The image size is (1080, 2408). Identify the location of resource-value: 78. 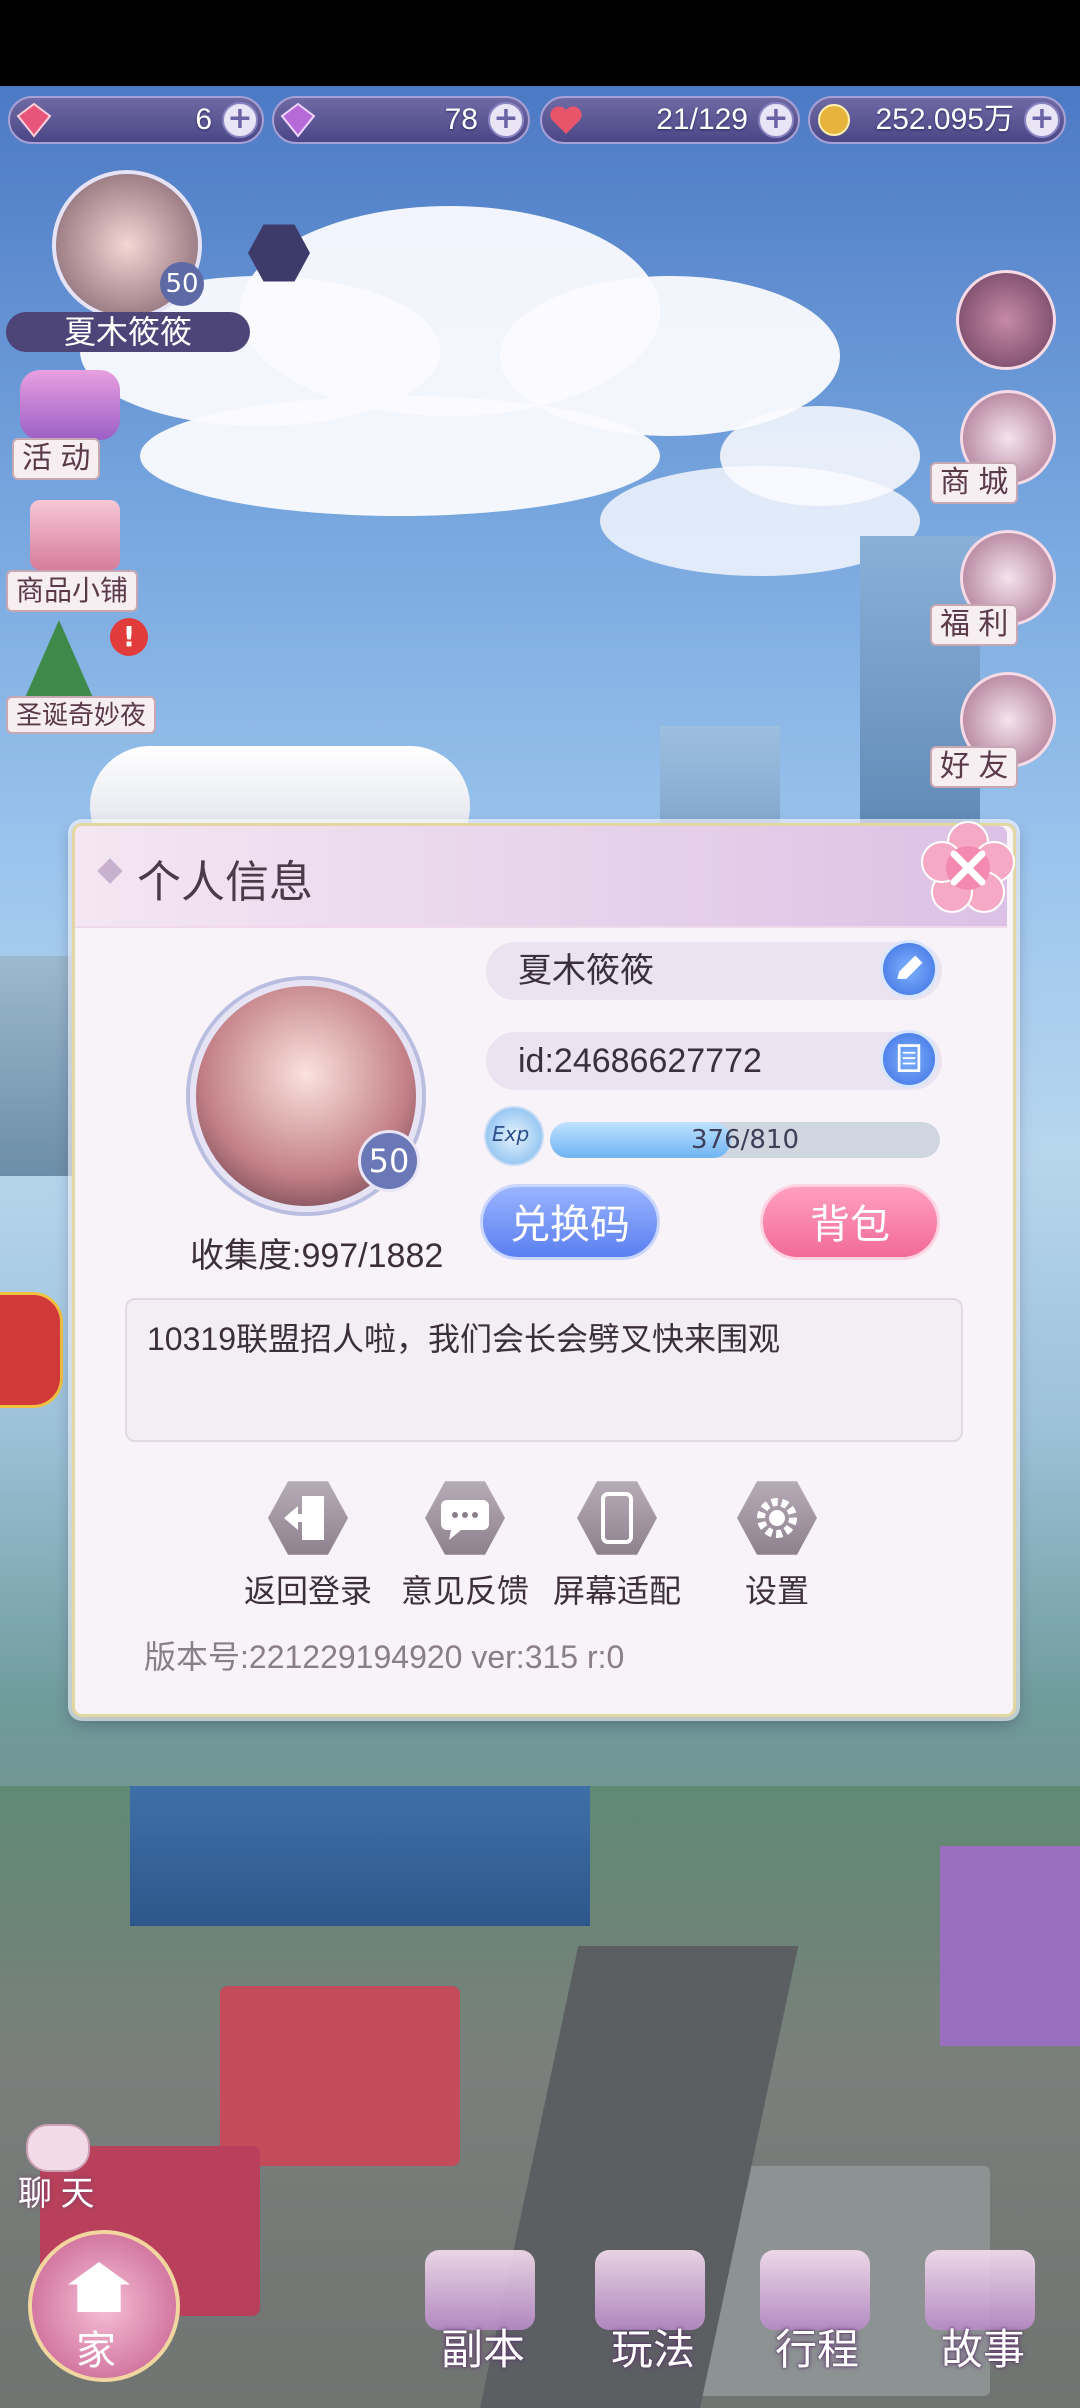
(461, 119).